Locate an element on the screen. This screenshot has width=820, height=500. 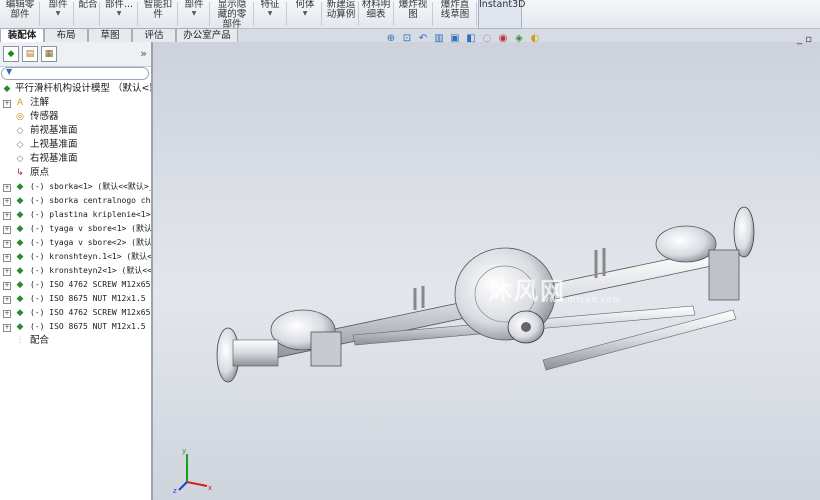
ribbon-button-4: 智能扣 件 is located at coordinates (158, 14).